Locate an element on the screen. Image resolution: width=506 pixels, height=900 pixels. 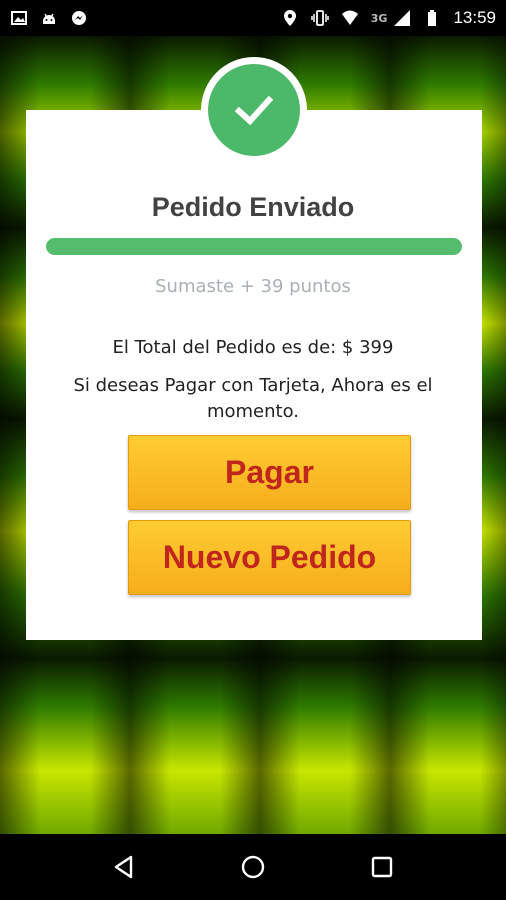
pay-button: Pagar is located at coordinates (269, 472).